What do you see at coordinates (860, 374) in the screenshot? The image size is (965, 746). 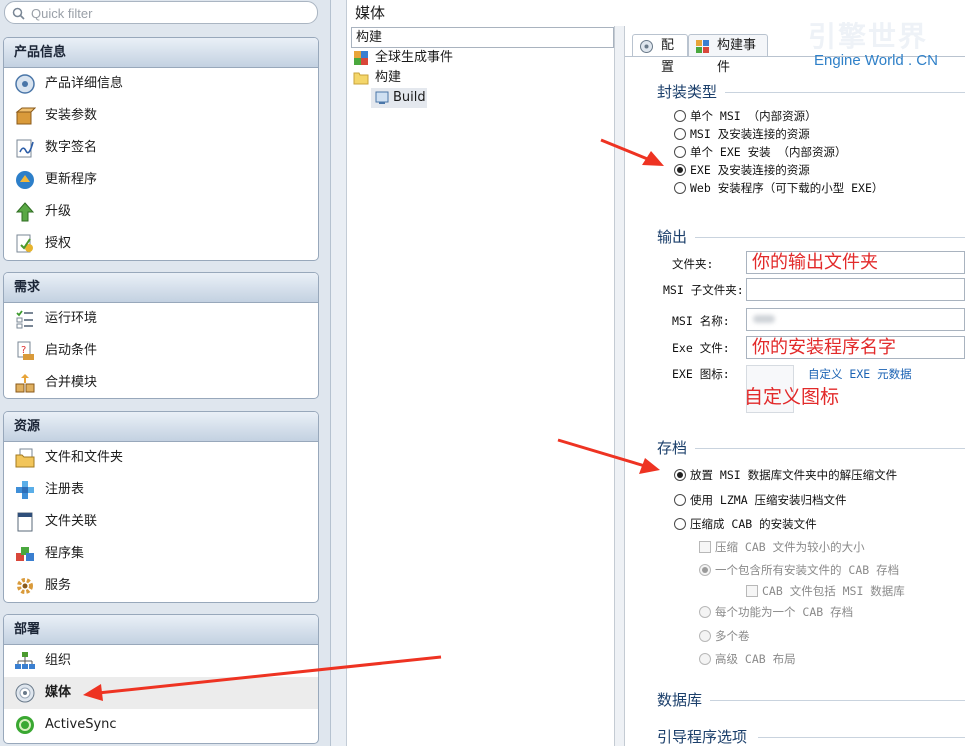 I see `custom-exe-metadata-link: 自定义 EXE 元数据` at bounding box center [860, 374].